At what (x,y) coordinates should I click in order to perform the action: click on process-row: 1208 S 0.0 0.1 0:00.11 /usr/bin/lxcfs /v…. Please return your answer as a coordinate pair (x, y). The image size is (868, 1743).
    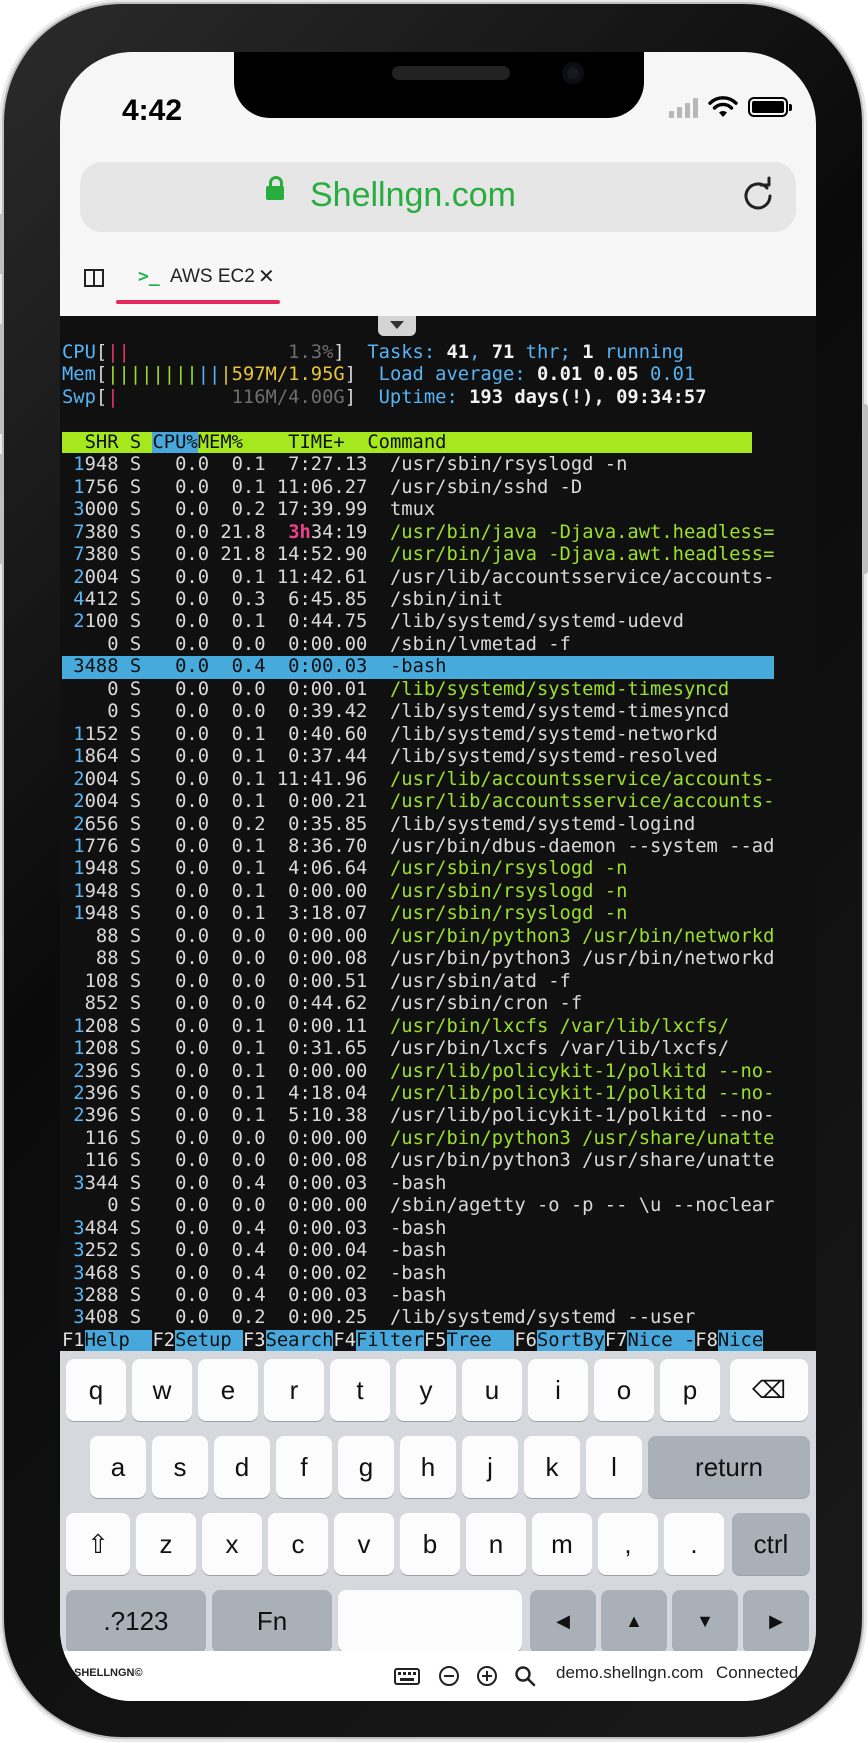
    Looking at the image, I should click on (418, 1026).